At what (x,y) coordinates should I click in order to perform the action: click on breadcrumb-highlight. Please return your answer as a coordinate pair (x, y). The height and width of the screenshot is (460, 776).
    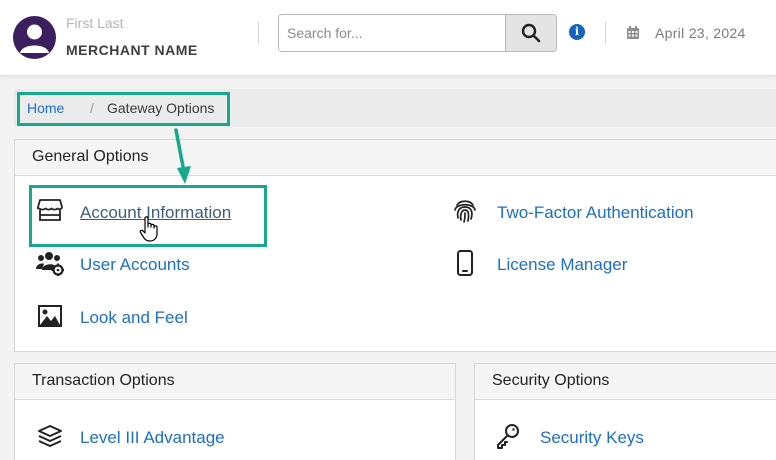
    Looking at the image, I should click on (123, 109).